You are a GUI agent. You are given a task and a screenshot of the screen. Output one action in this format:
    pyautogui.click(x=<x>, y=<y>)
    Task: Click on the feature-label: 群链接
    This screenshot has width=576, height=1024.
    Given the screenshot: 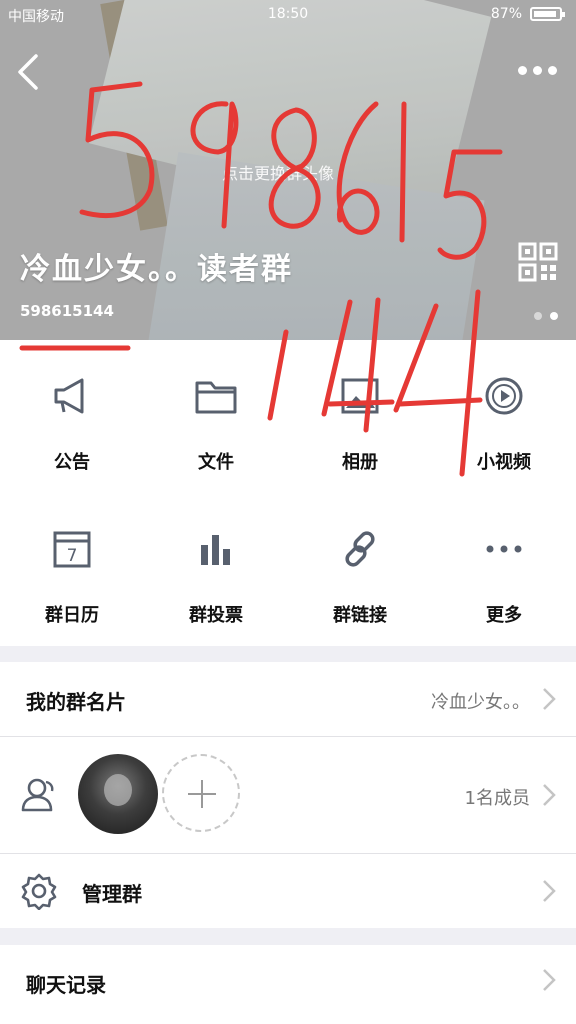 What is the action you would take?
    pyautogui.click(x=360, y=615)
    